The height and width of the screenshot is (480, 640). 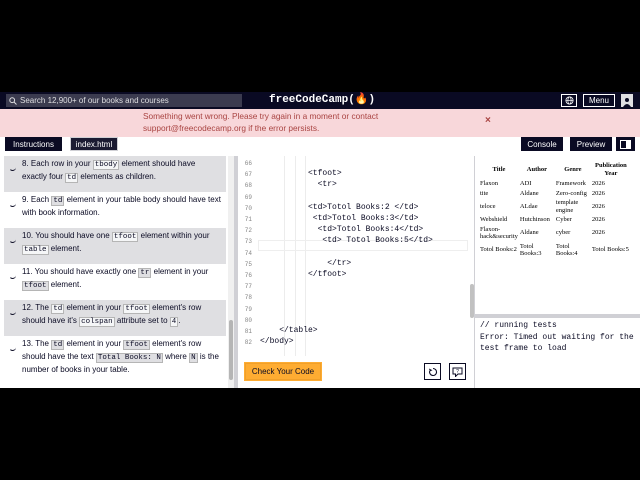 I want to click on code-line: </tfoot>, so click(x=303, y=274).